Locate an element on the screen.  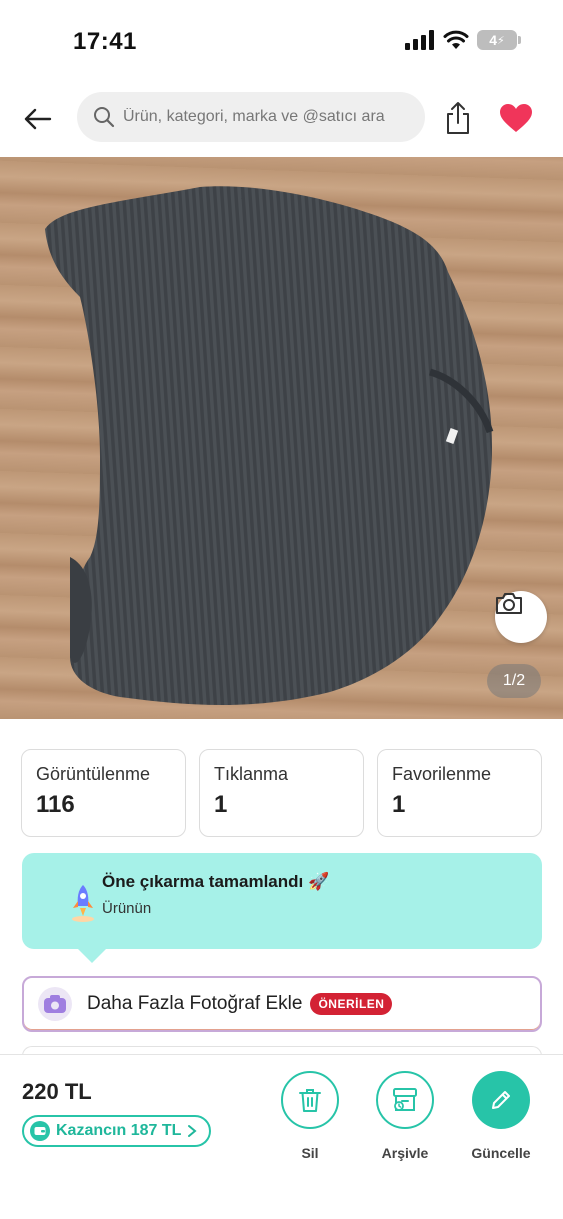
share-icon is located at coordinates (458, 118).